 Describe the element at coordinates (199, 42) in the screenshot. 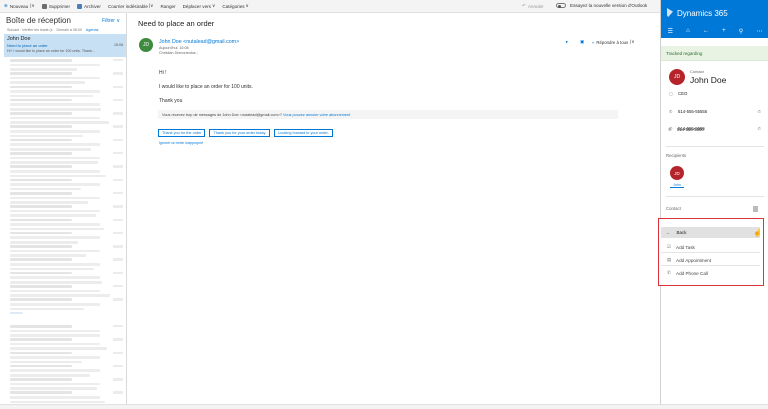

I see `sender-address: John Doe <nutalead@gmail.com>` at that location.